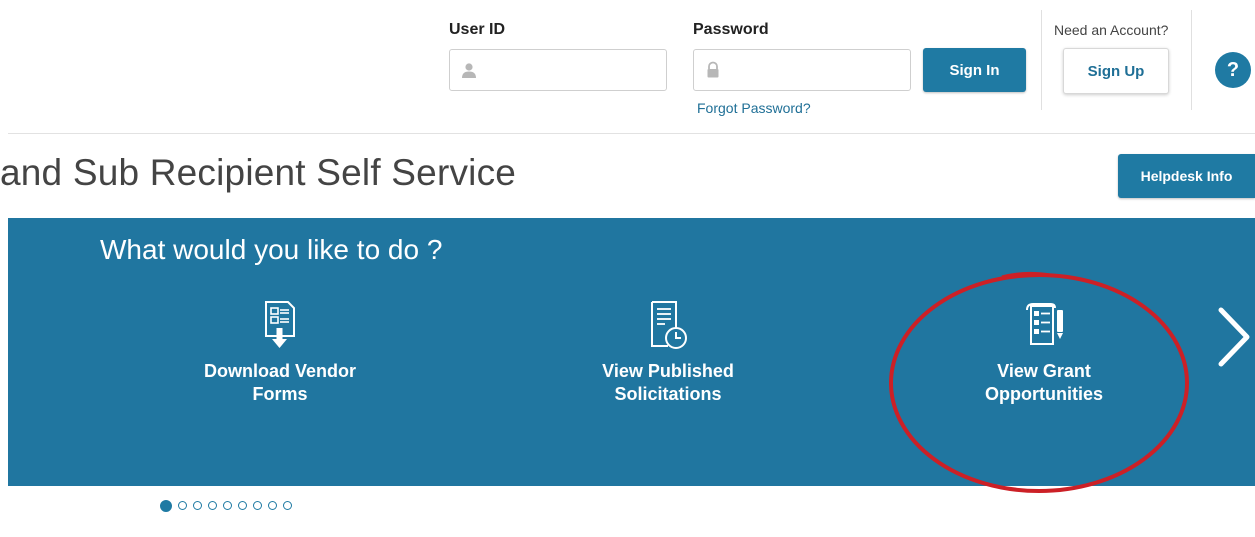 Image resolution: width=1255 pixels, height=537 pixels. Describe the element at coordinates (631, 133) in the screenshot. I see `header-rule` at that location.